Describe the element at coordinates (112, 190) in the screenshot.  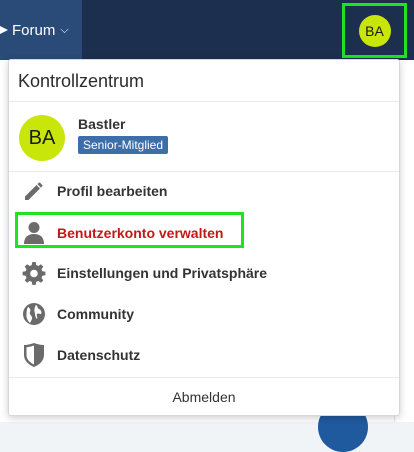
I see `menu-item-label: Profil bearbeiten` at that location.